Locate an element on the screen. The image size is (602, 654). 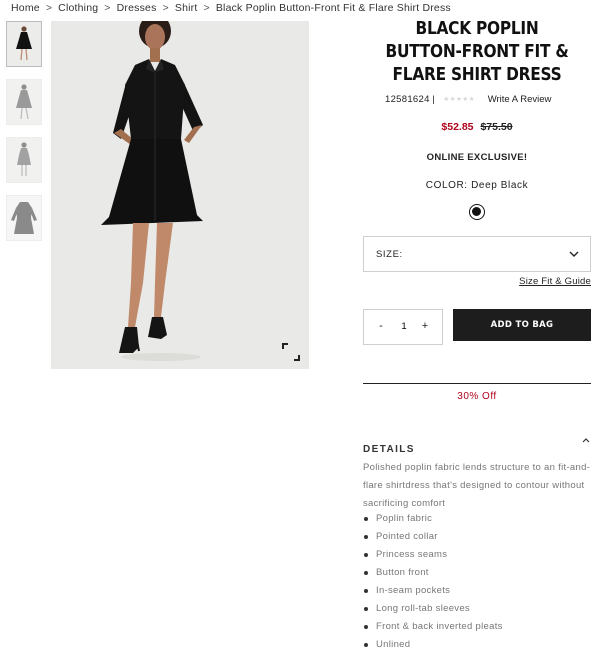
chevron-up-icon is located at coordinates (586, 440).